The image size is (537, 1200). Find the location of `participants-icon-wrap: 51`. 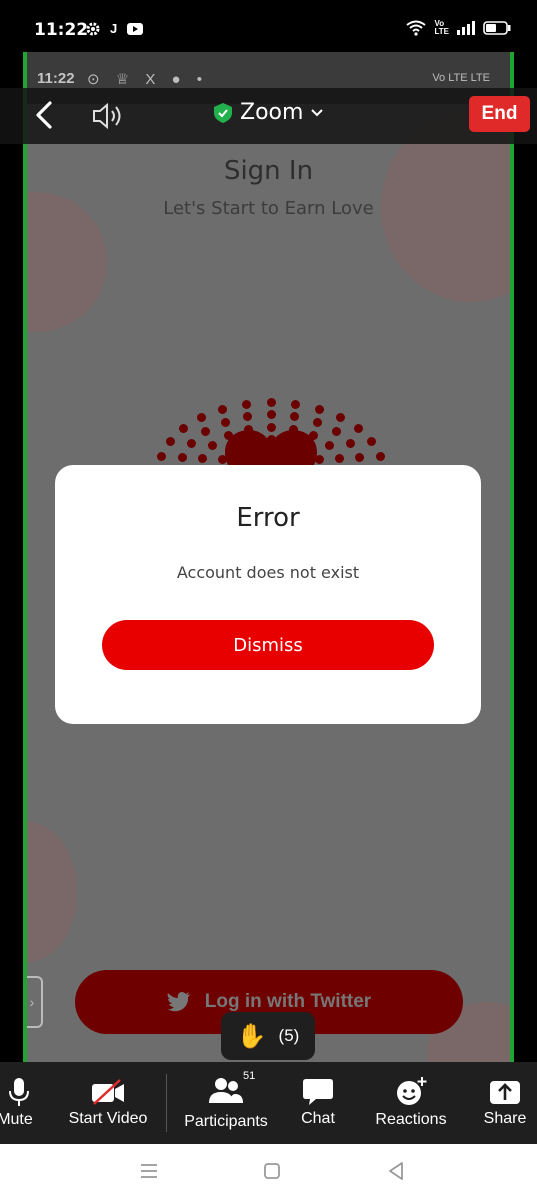

participants-icon-wrap: 51 is located at coordinates (232, 1089).